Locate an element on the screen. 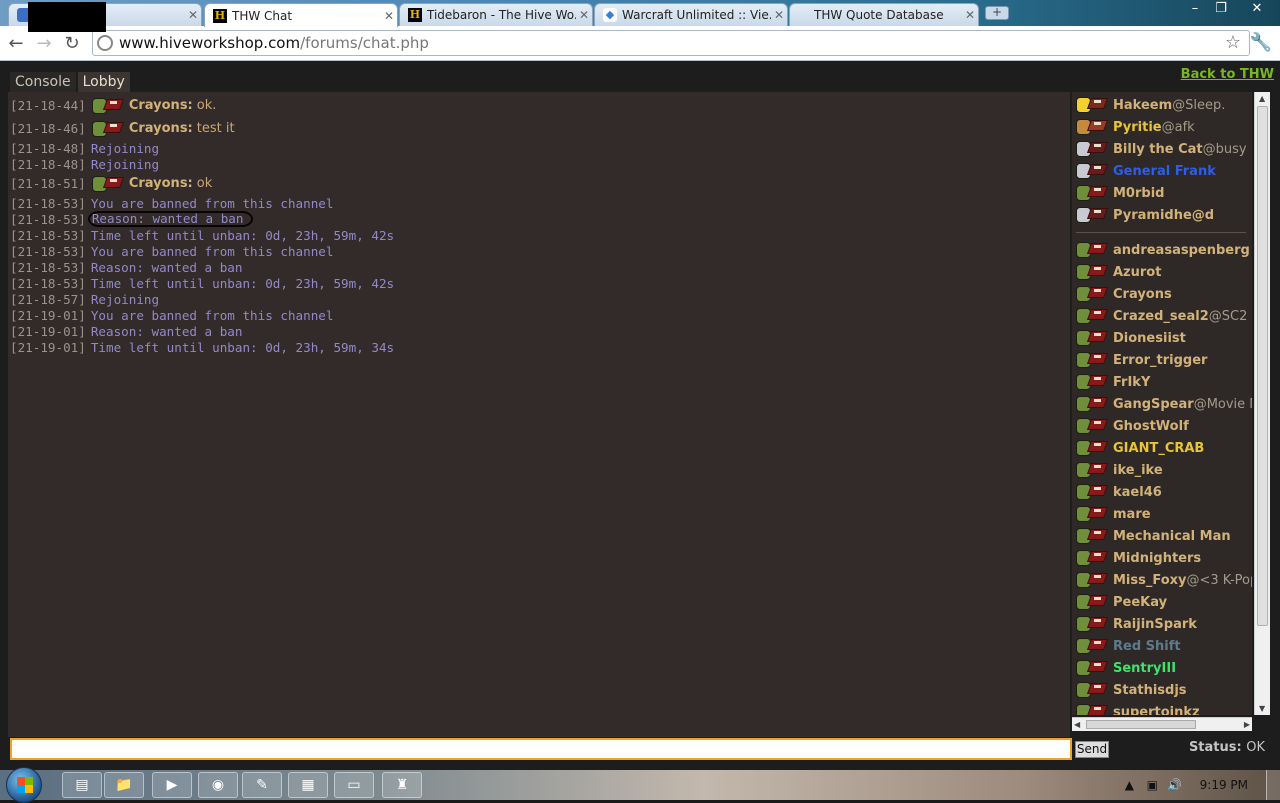 The image size is (1280, 803). user-list-item: Crayons is located at coordinates (1162, 294).